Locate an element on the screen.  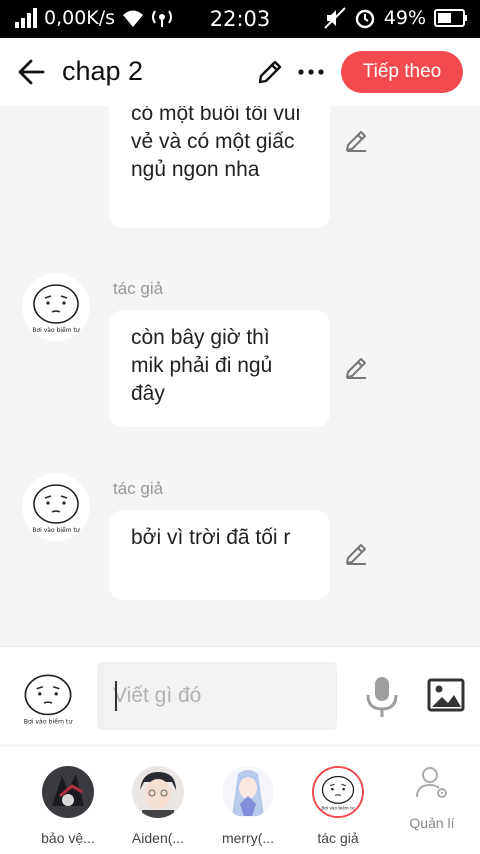
message-bubble: còn bây giờ thì mik phải đi ngủ đây is located at coordinates (219, 368).